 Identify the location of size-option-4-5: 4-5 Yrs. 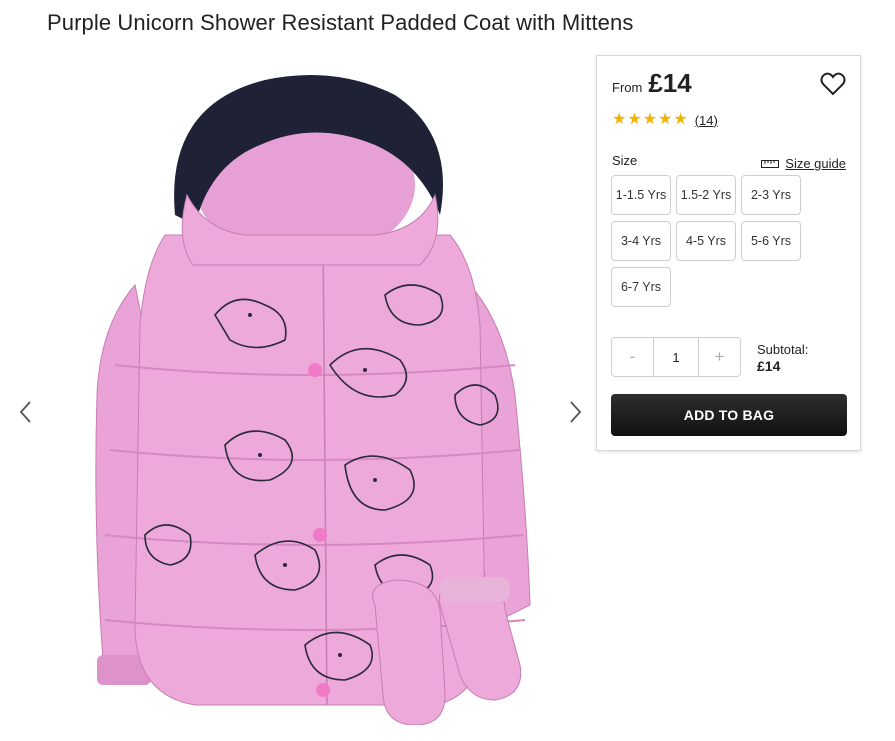
(706, 241).